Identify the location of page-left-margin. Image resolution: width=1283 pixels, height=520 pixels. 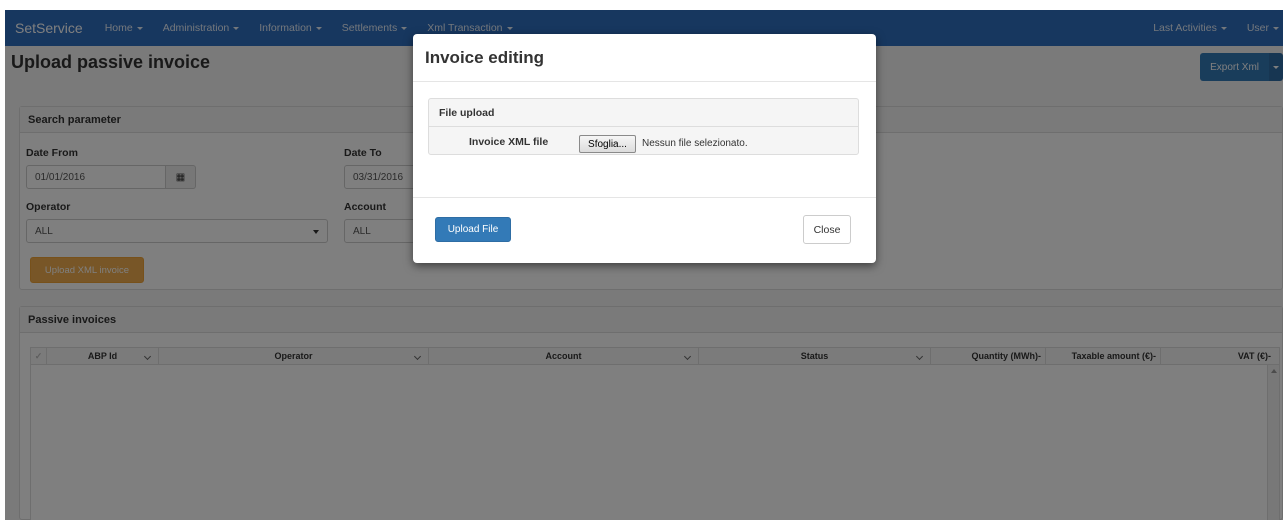
(2, 260).